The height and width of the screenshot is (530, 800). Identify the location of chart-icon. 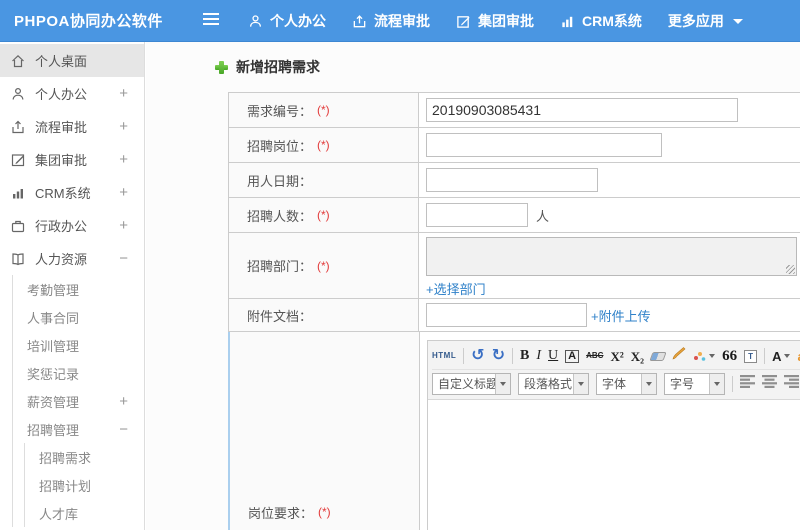
(18, 193).